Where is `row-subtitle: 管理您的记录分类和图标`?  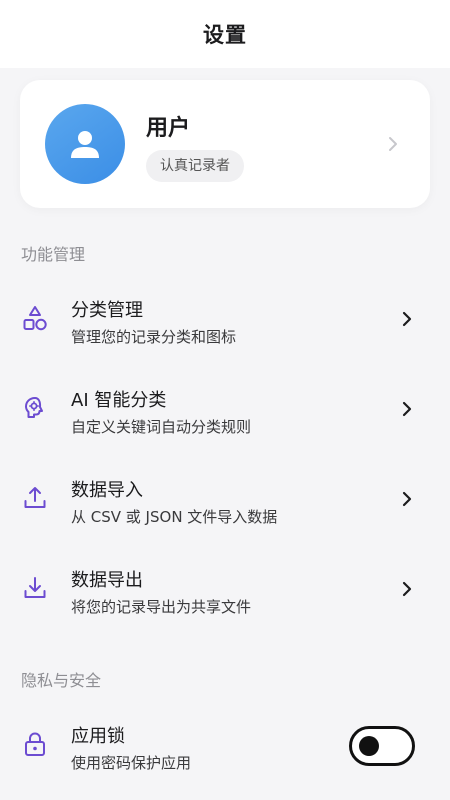 row-subtitle: 管理您的记录分类和图标 is located at coordinates (154, 337).